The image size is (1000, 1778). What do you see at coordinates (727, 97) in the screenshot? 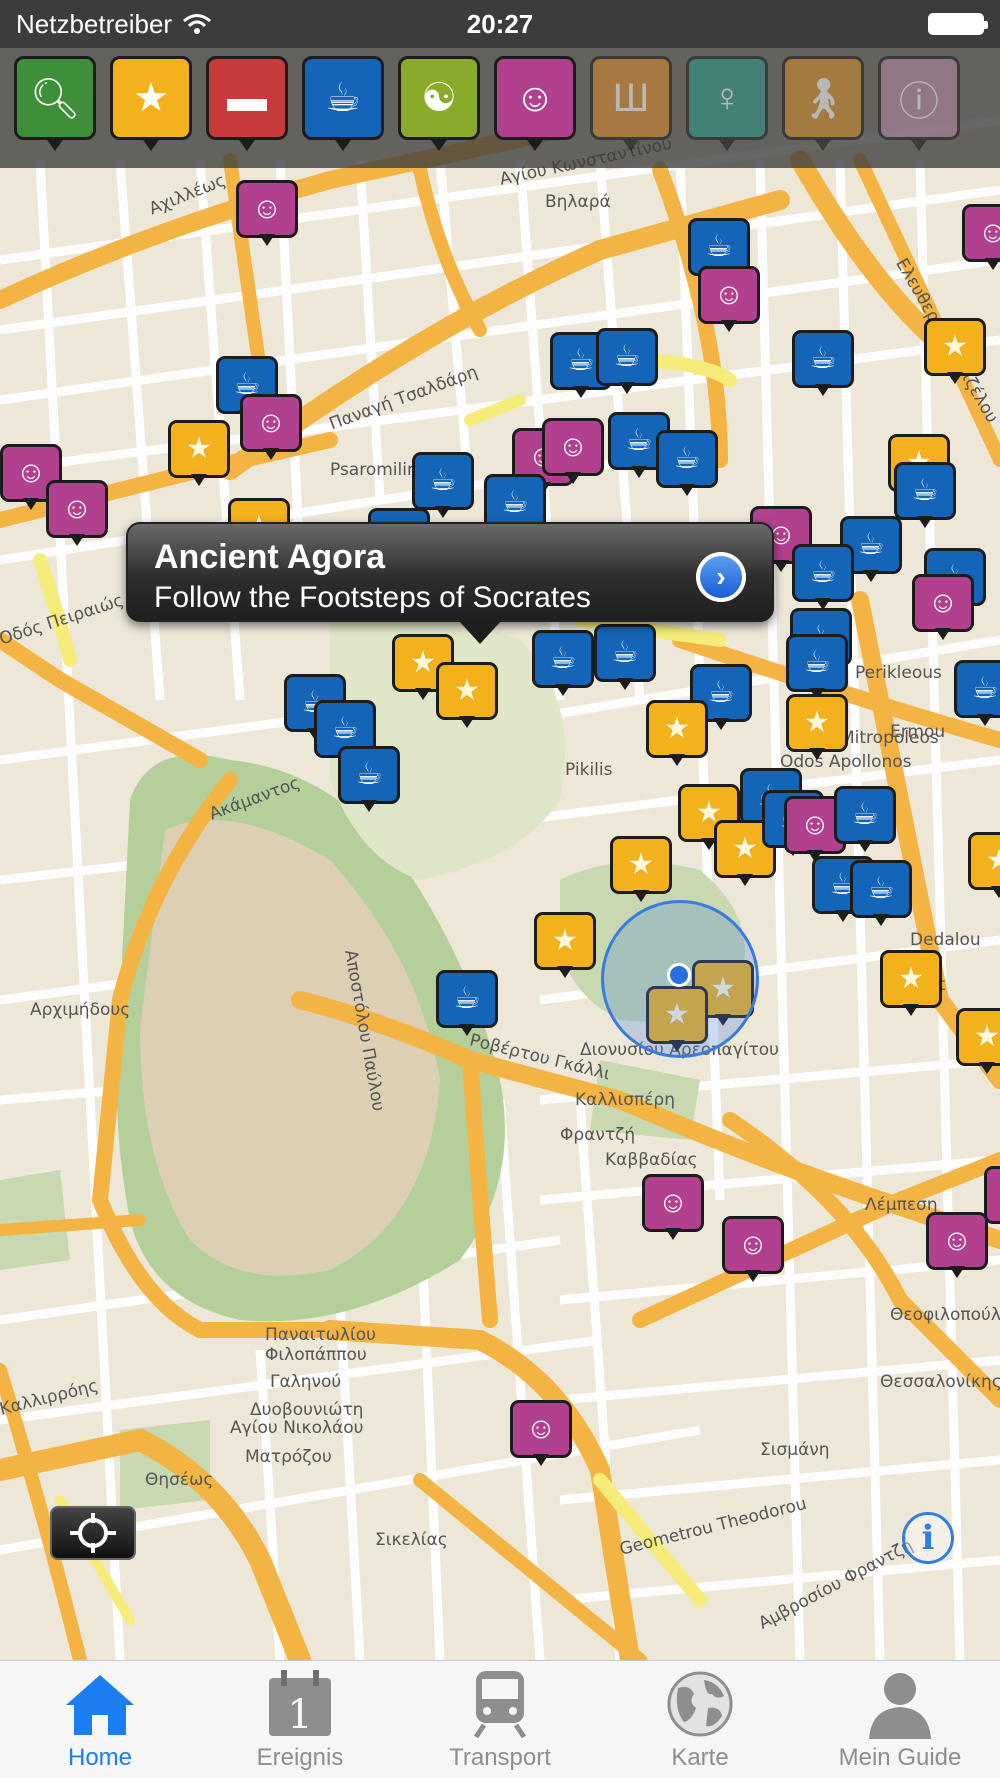
I see `dancer-icon: ♀` at bounding box center [727, 97].